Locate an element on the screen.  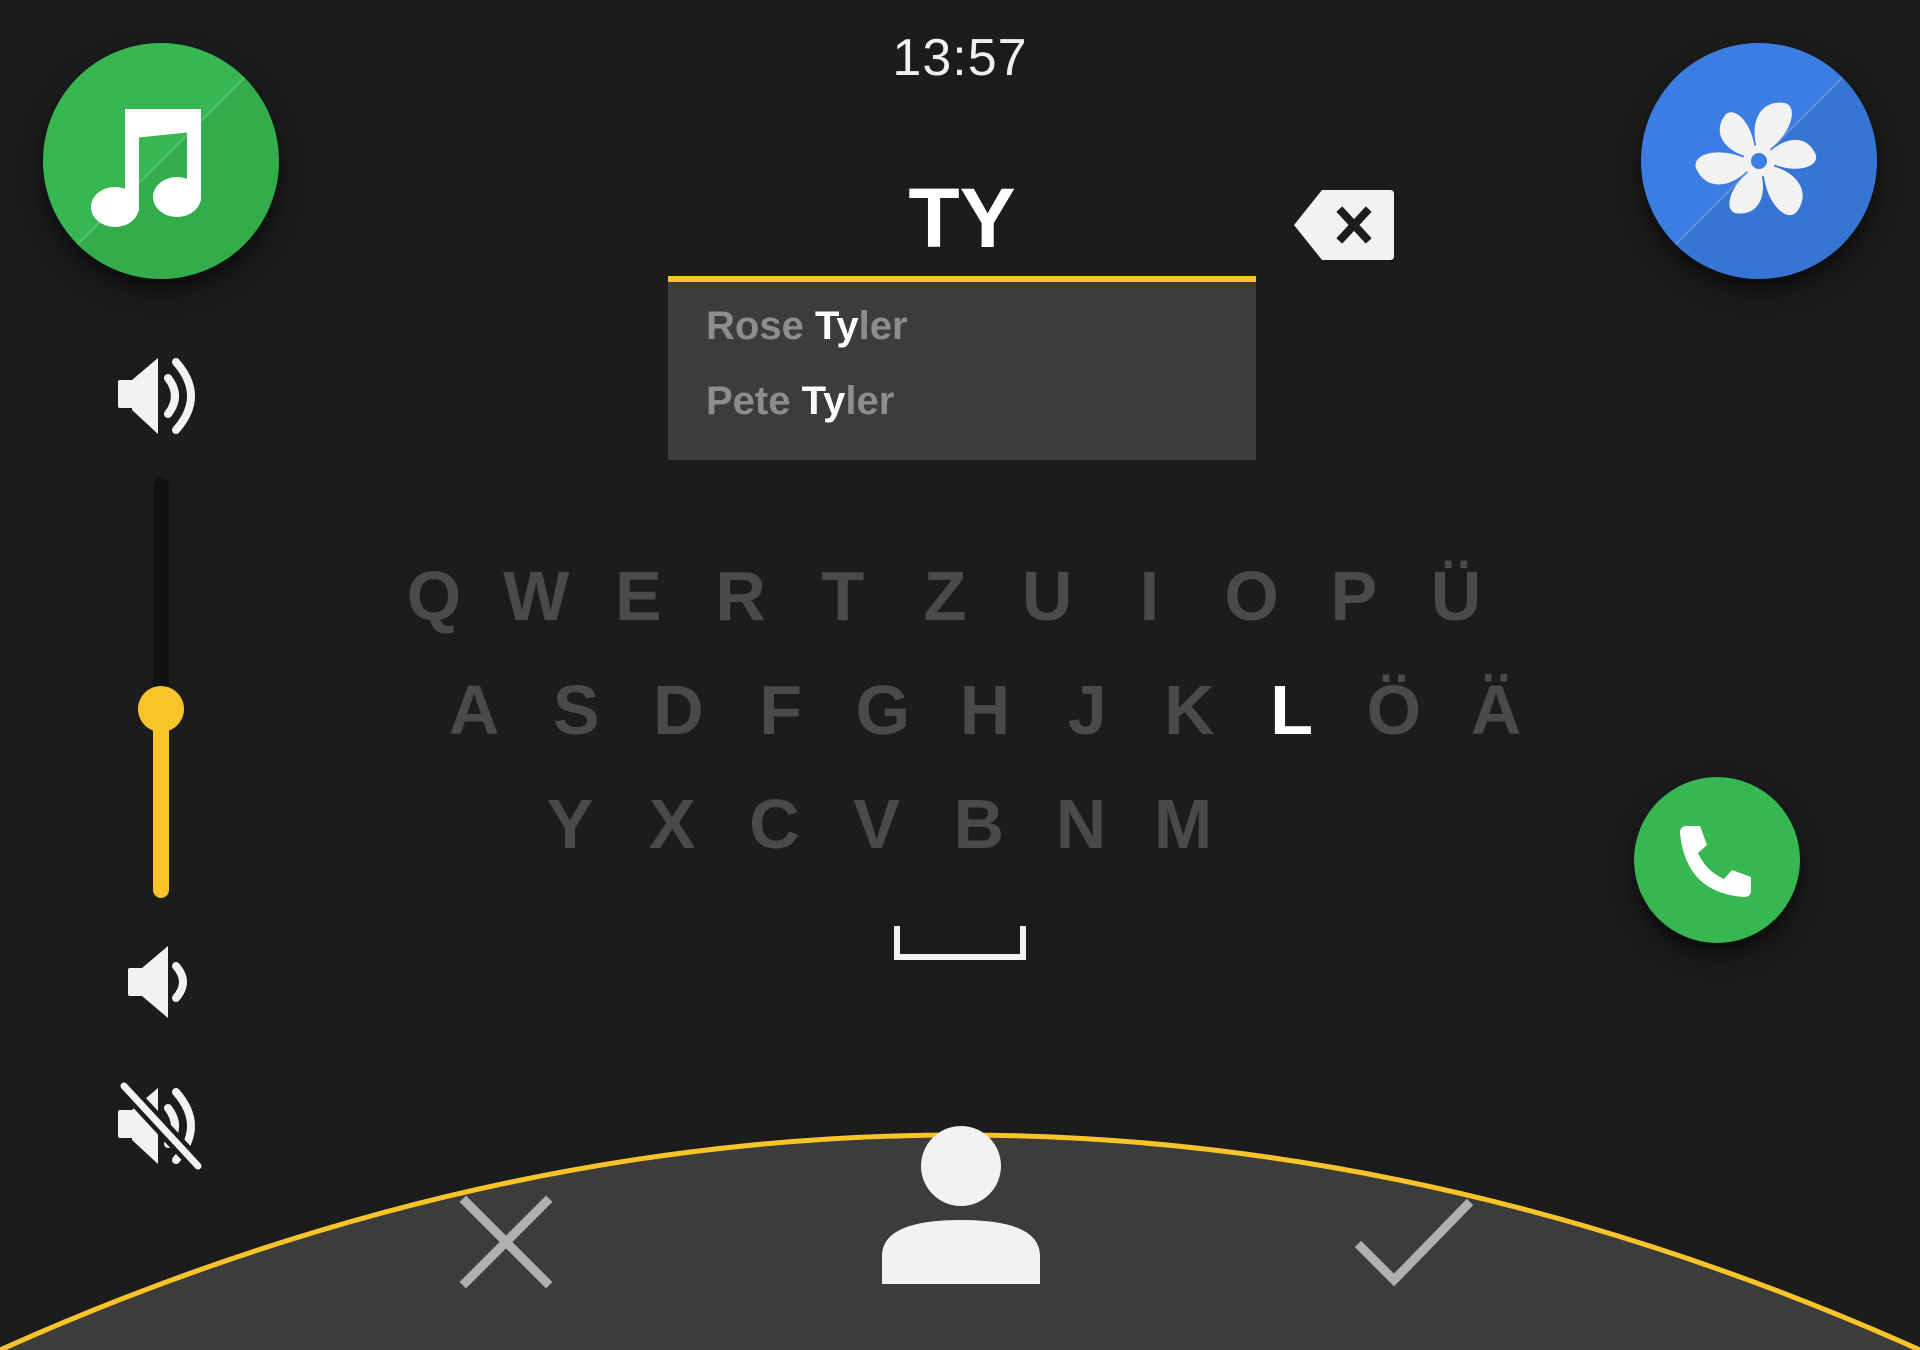
music-app-button is located at coordinates (161, 161).